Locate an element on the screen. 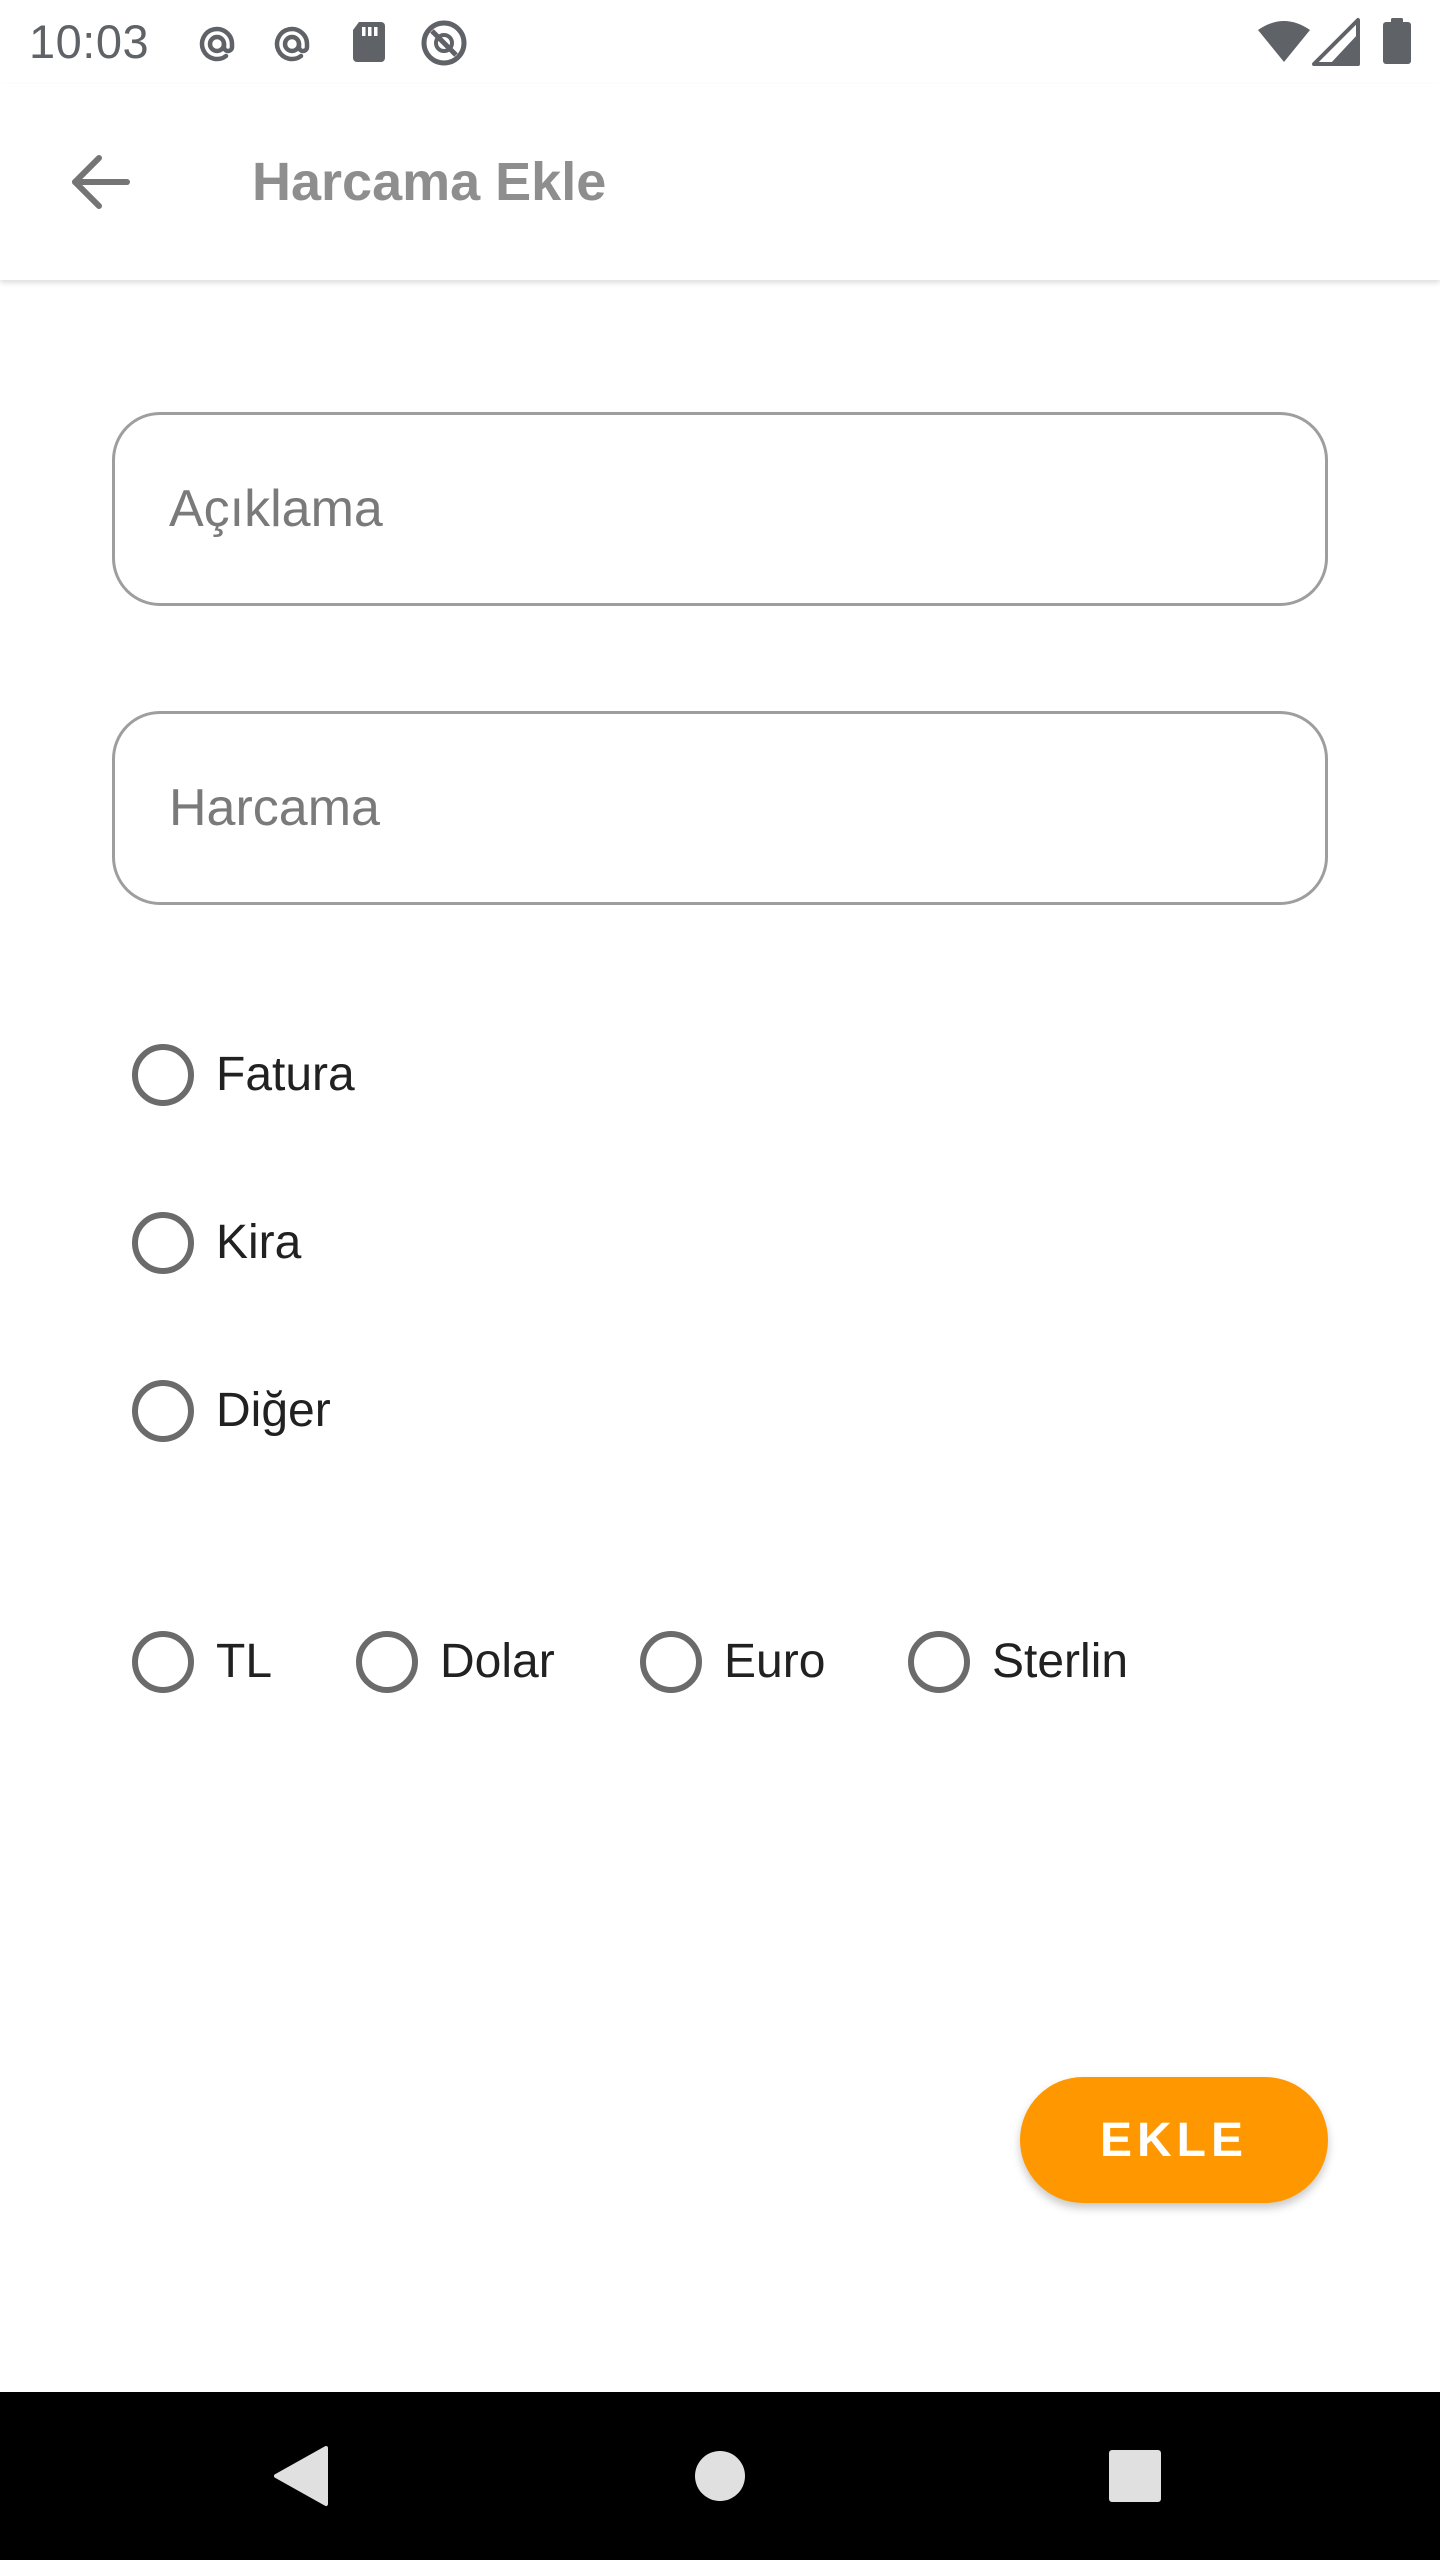  radio-label: Euro is located at coordinates (775, 1661).